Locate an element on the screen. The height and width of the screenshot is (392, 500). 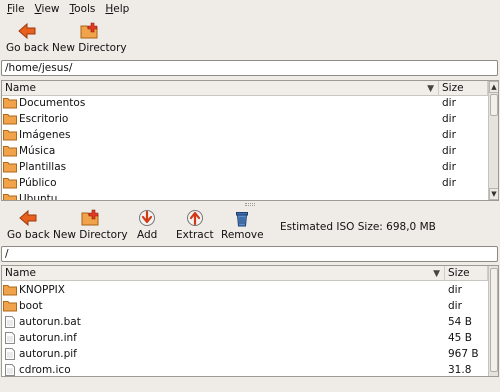
list-item: Ubuntu is located at coordinates (245, 195).